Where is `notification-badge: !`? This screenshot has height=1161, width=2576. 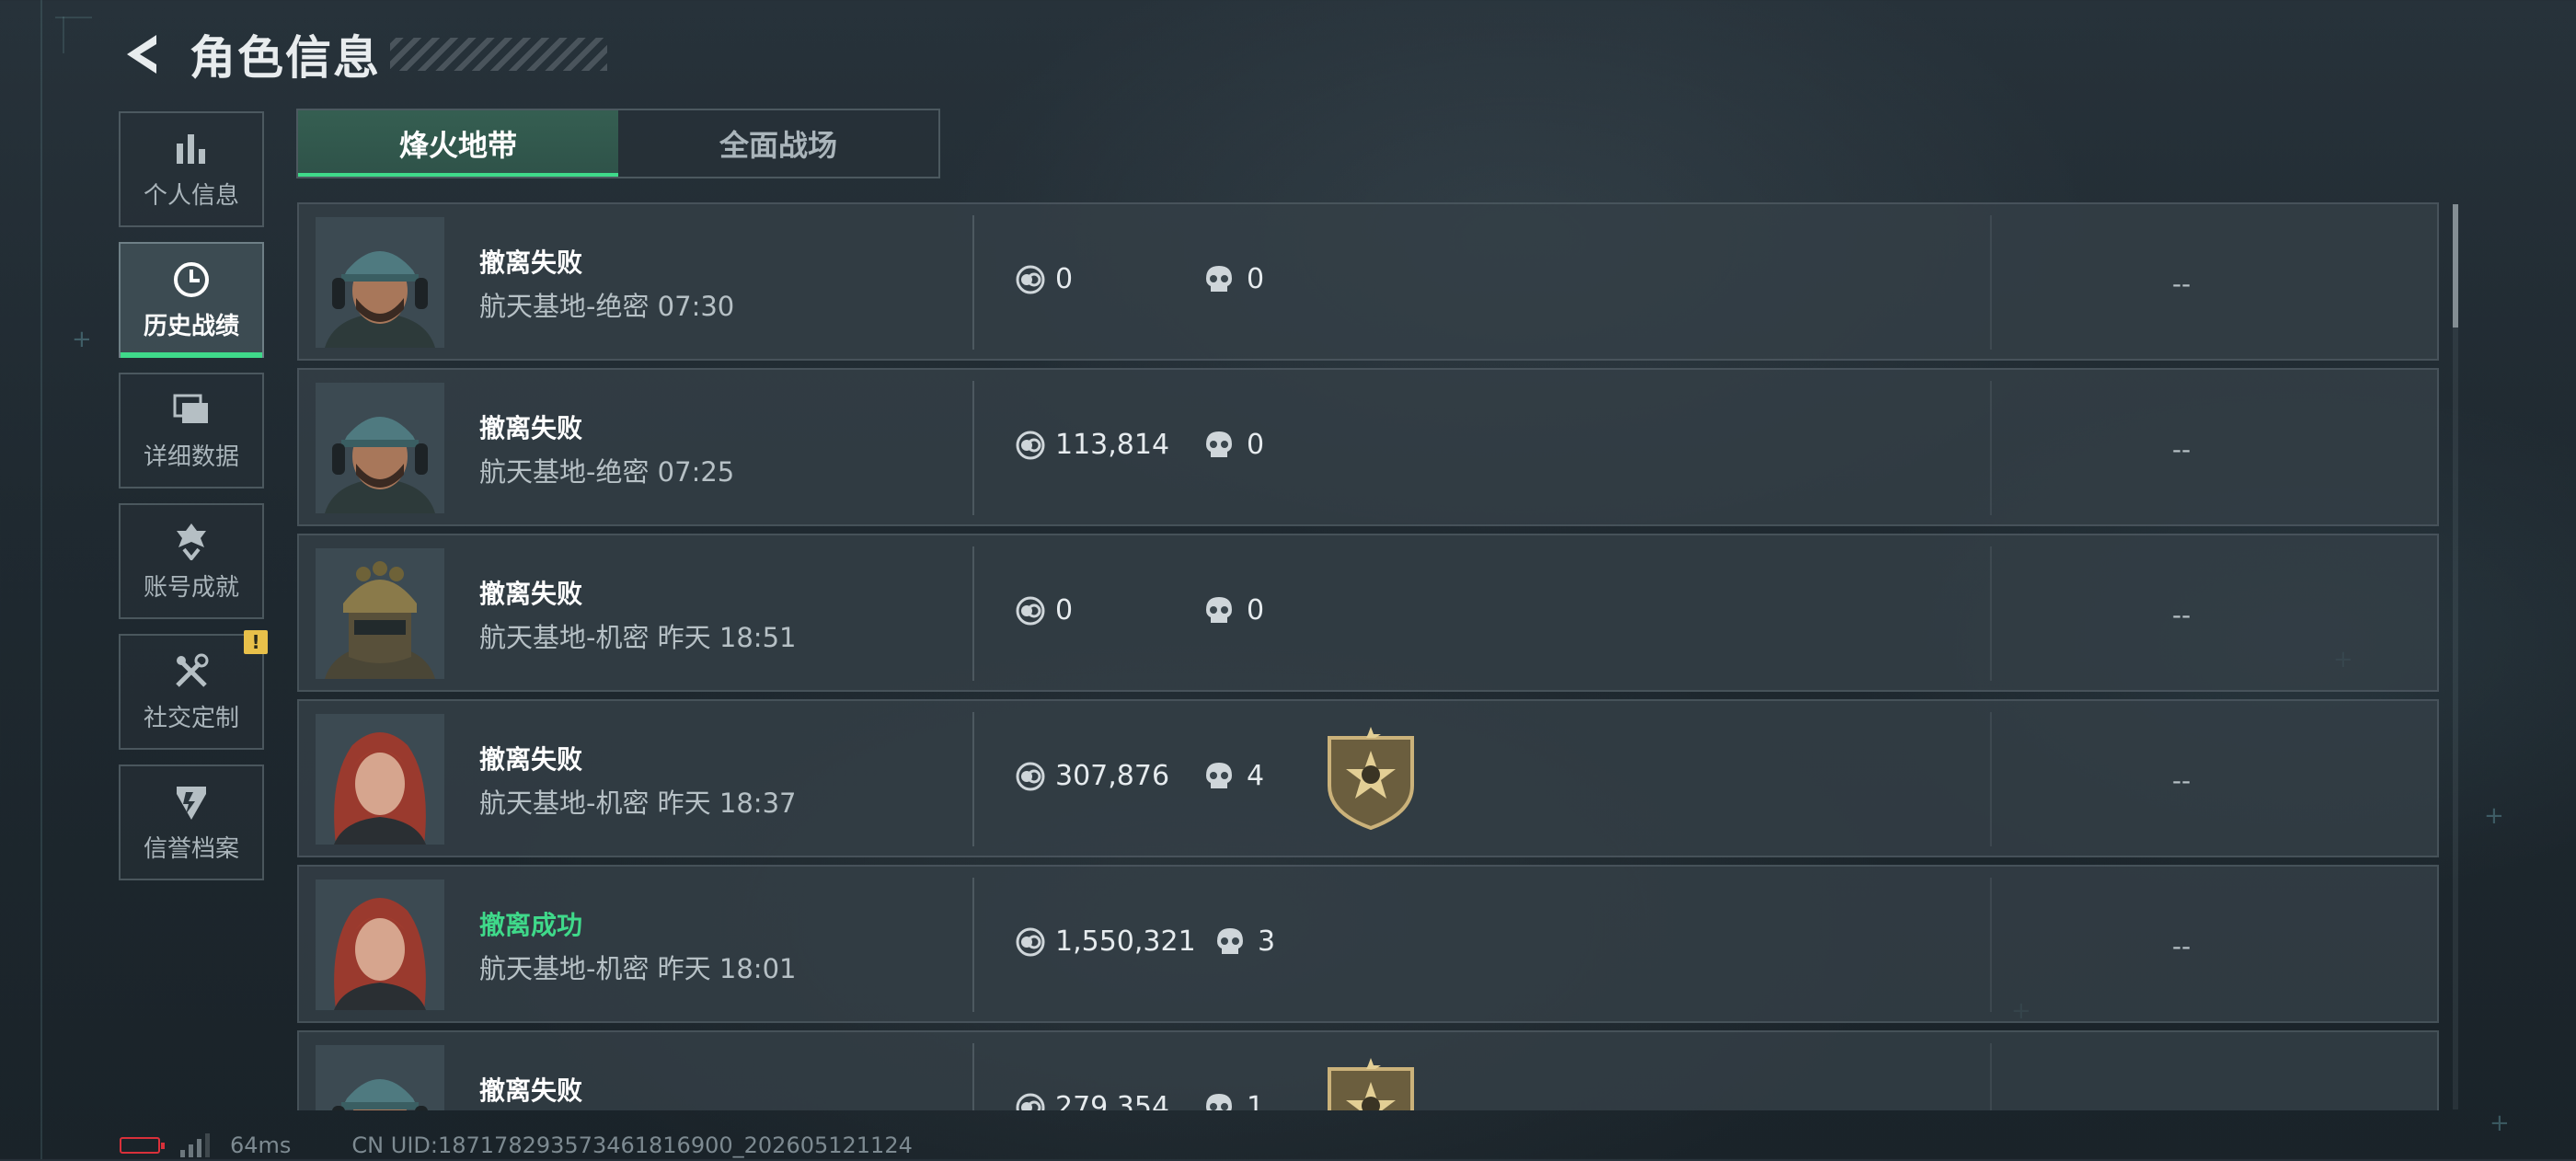 notification-badge: ! is located at coordinates (256, 642).